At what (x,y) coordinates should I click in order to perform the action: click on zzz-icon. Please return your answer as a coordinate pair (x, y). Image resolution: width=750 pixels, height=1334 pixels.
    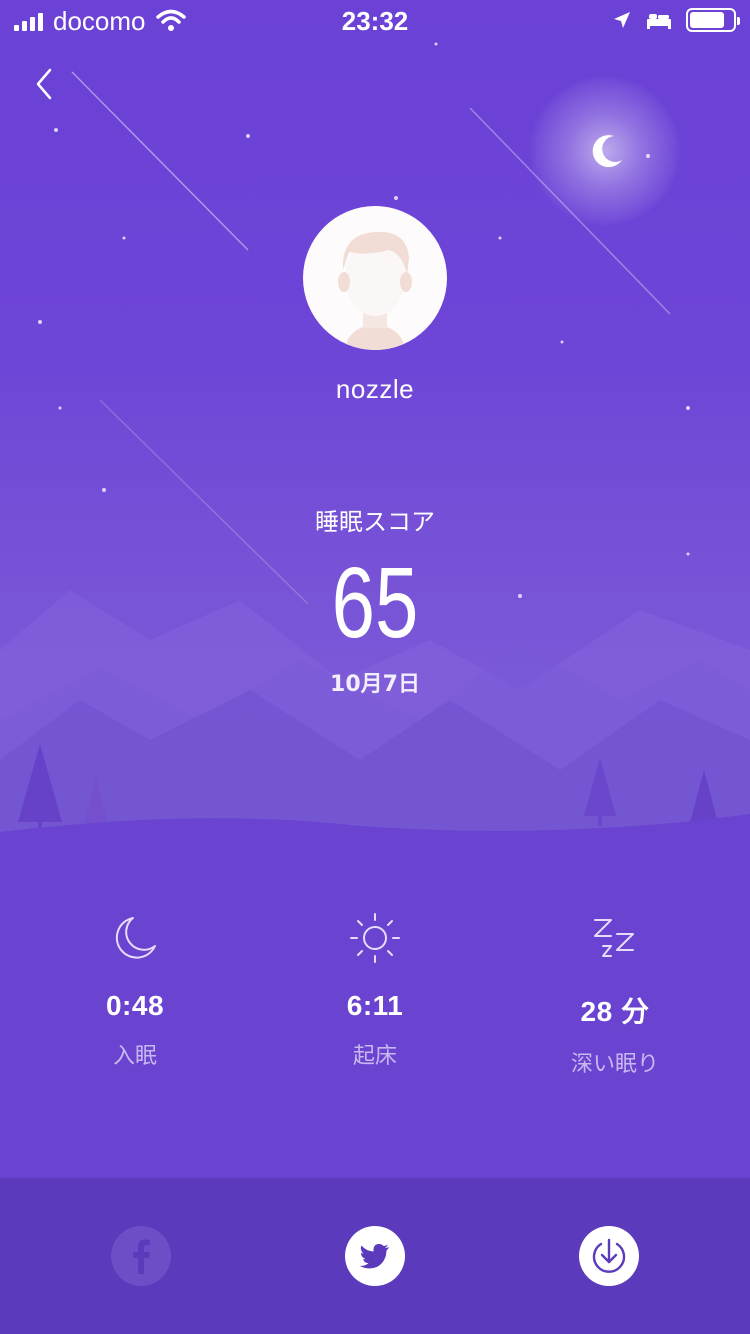
    Looking at the image, I should click on (614, 938).